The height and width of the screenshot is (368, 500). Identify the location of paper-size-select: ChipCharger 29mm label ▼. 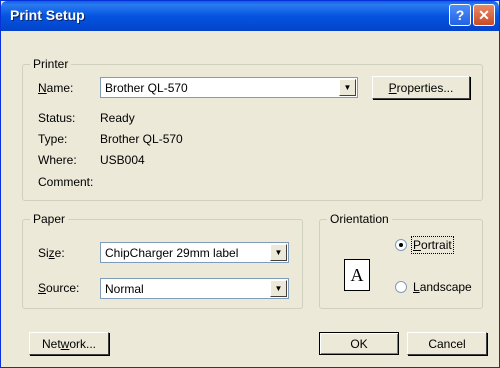
(194, 252).